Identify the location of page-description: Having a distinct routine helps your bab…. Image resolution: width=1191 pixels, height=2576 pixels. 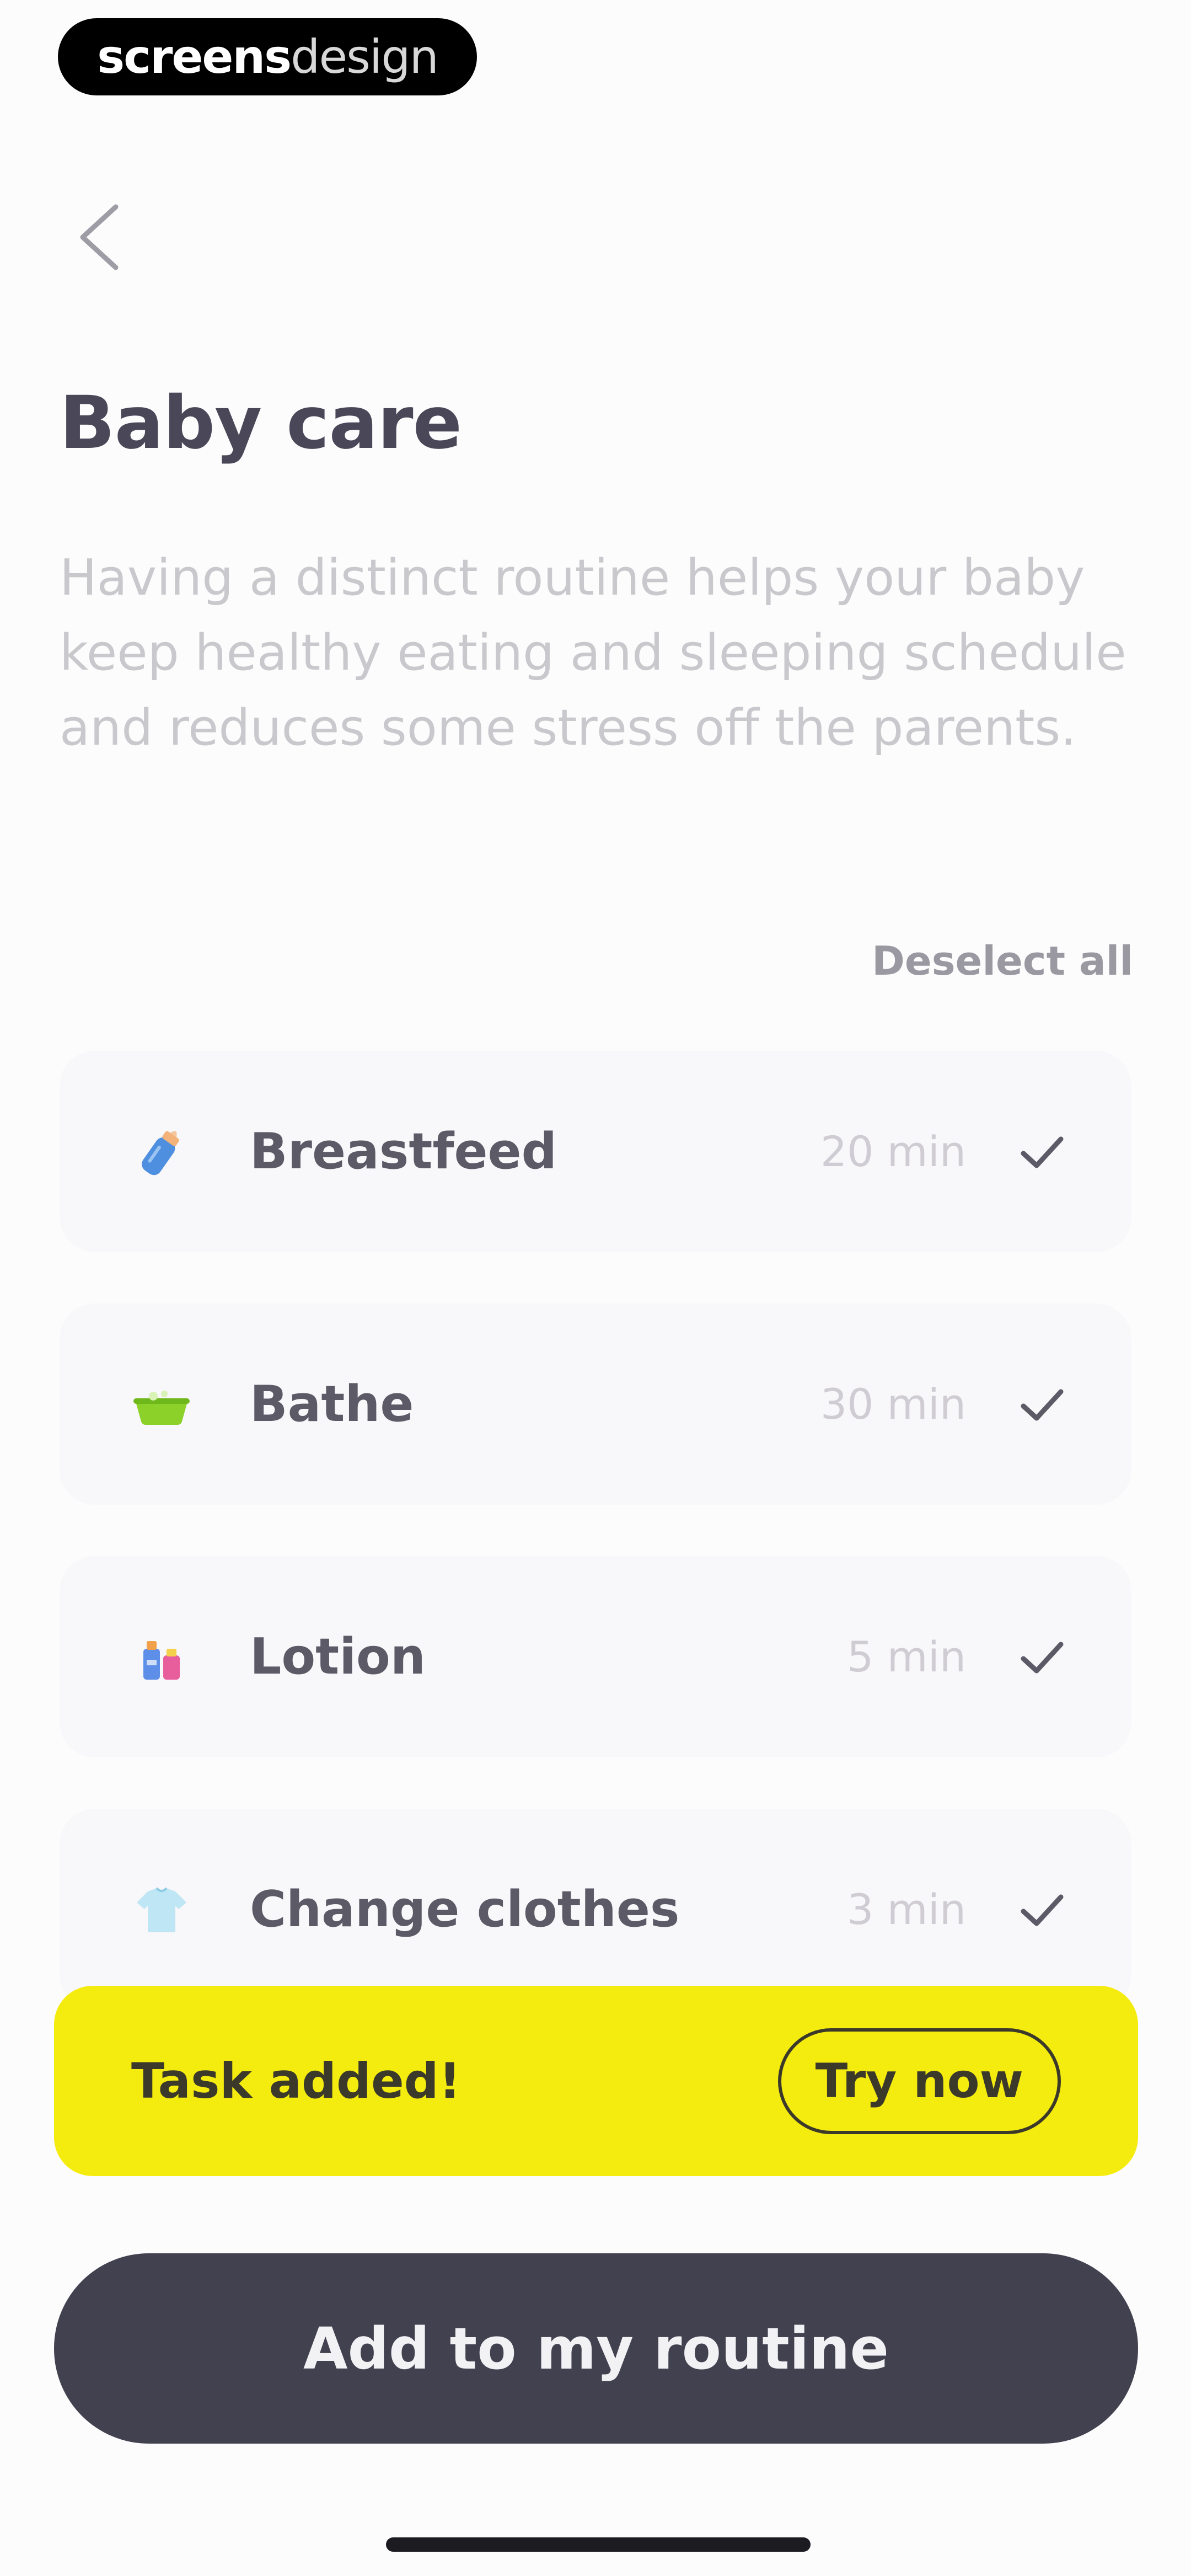
(593, 653).